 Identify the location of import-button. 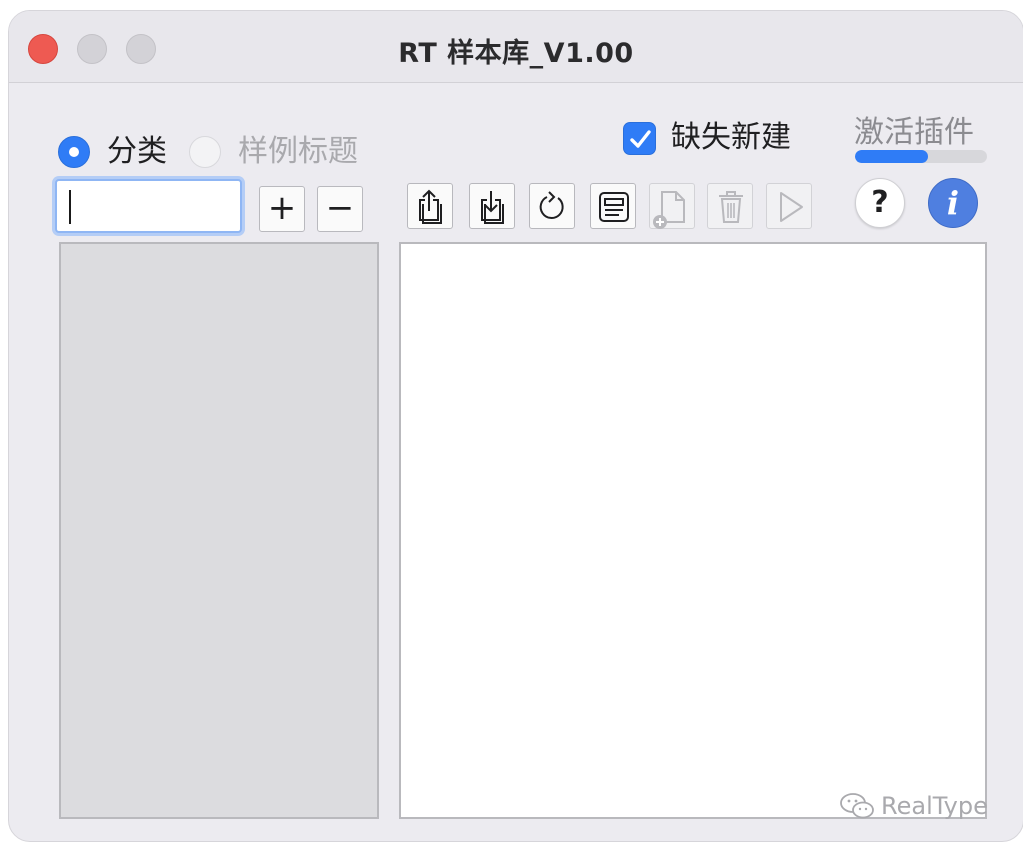
(492, 206).